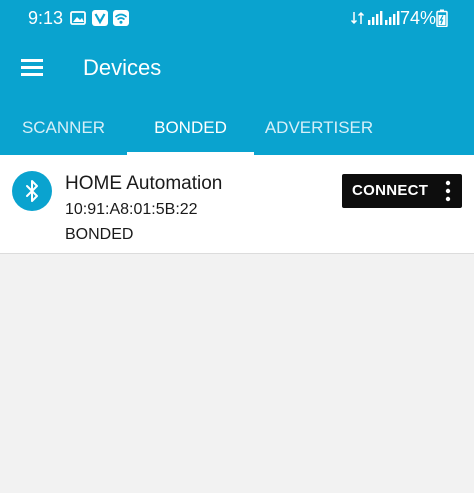  What do you see at coordinates (46, 18) in the screenshot?
I see `status-time: 9:13` at bounding box center [46, 18].